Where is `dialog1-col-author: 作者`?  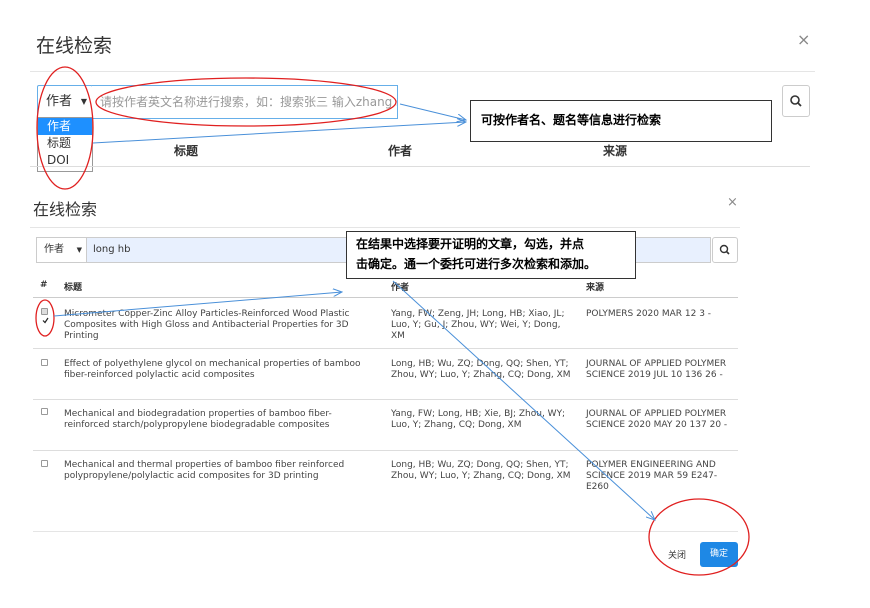
dialog1-col-author: 作者 is located at coordinates (400, 151).